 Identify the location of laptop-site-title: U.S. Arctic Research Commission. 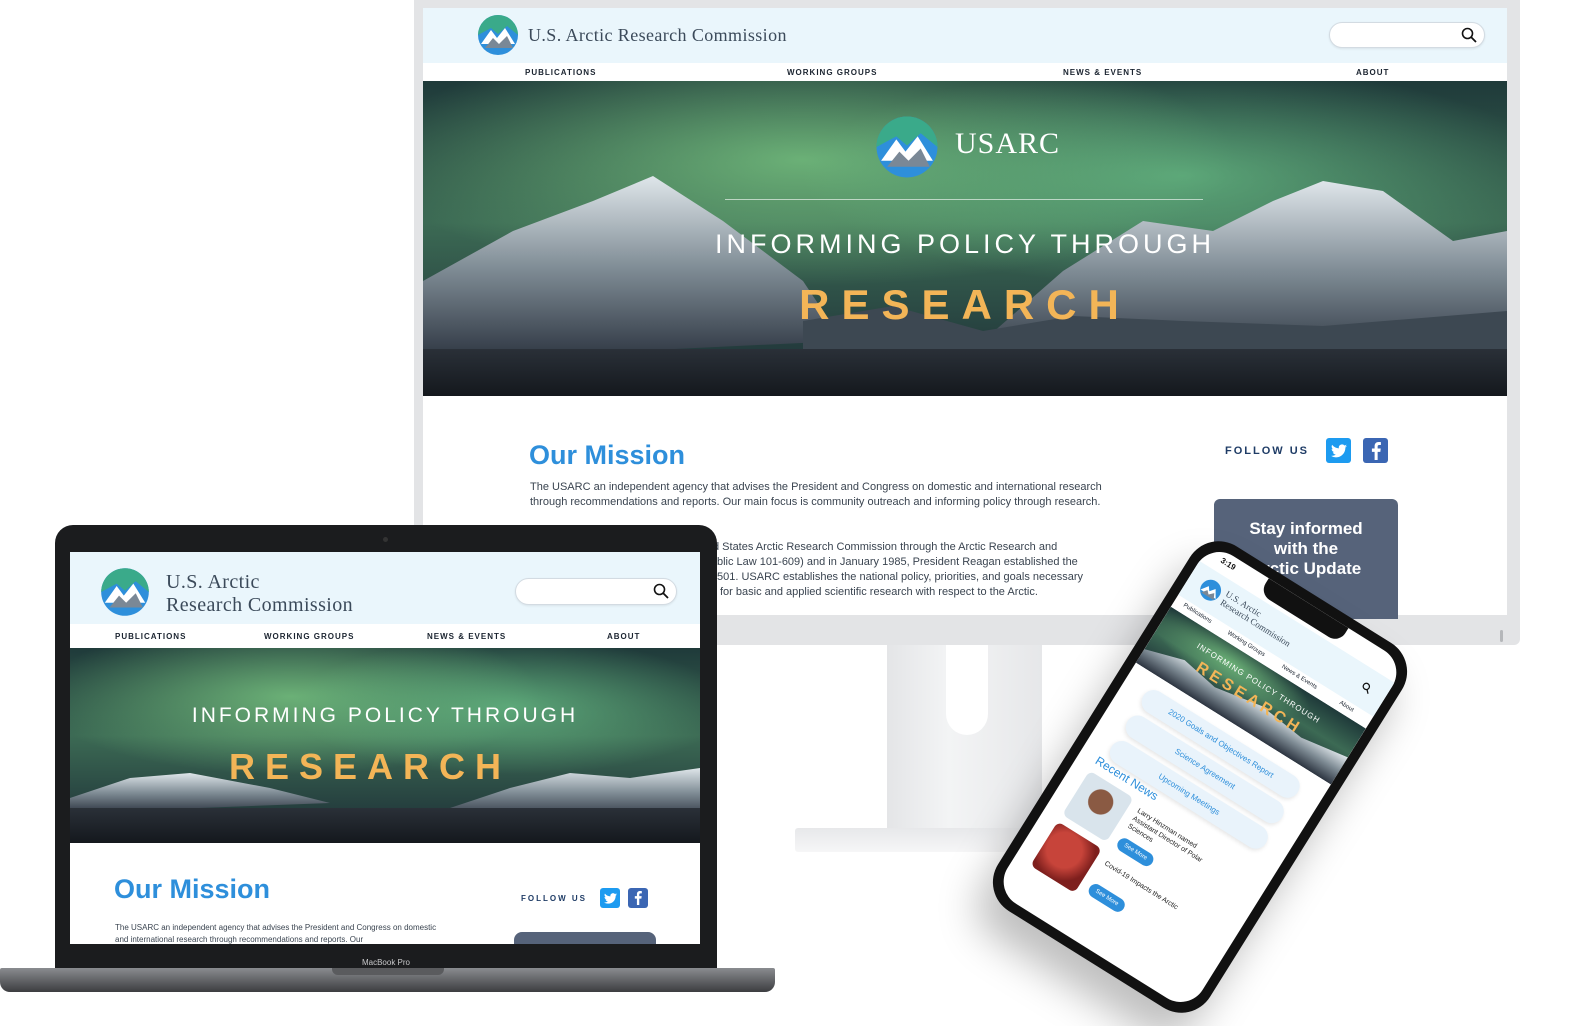
(259, 594).